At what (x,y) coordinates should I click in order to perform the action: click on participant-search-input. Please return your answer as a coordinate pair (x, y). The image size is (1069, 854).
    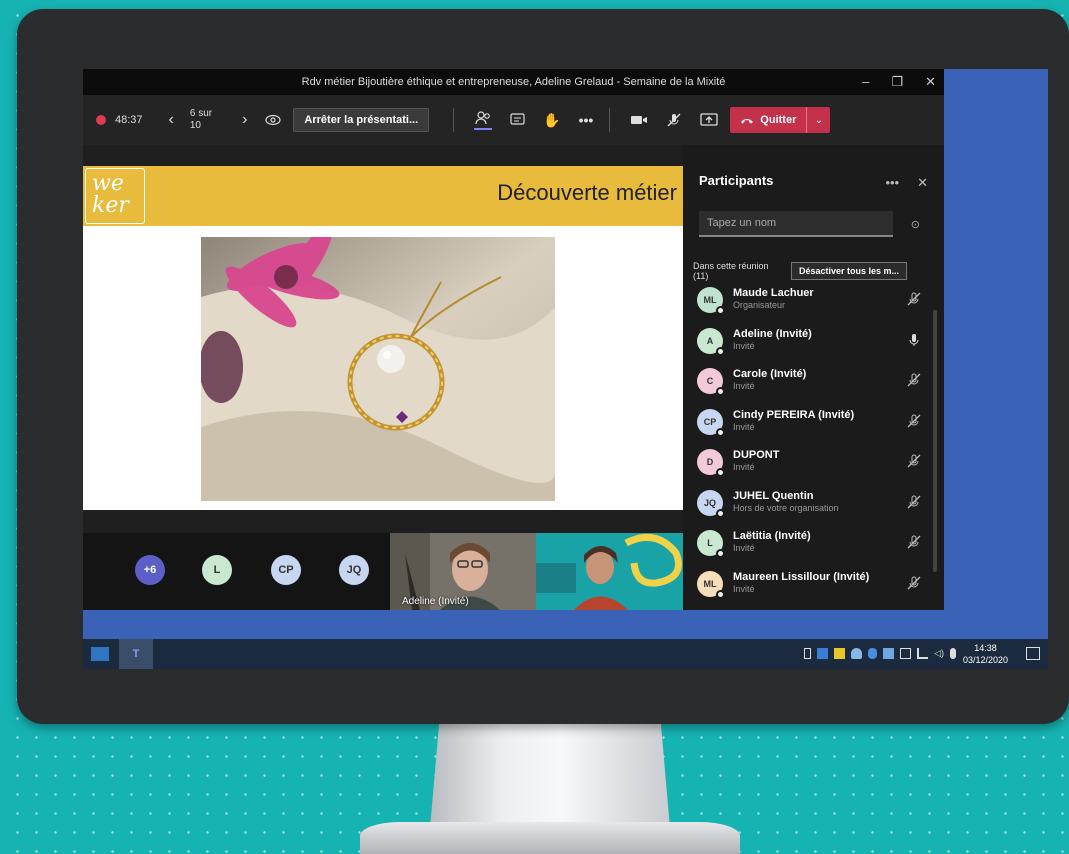
    Looking at the image, I should click on (796, 224).